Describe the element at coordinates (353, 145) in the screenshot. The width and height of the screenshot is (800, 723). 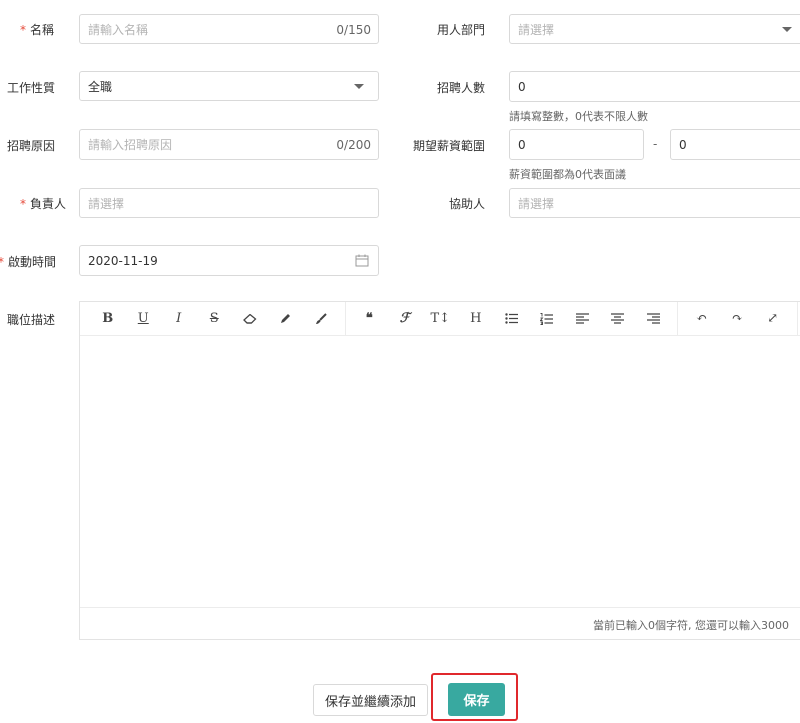
I see `reason-counter: 0/200` at that location.